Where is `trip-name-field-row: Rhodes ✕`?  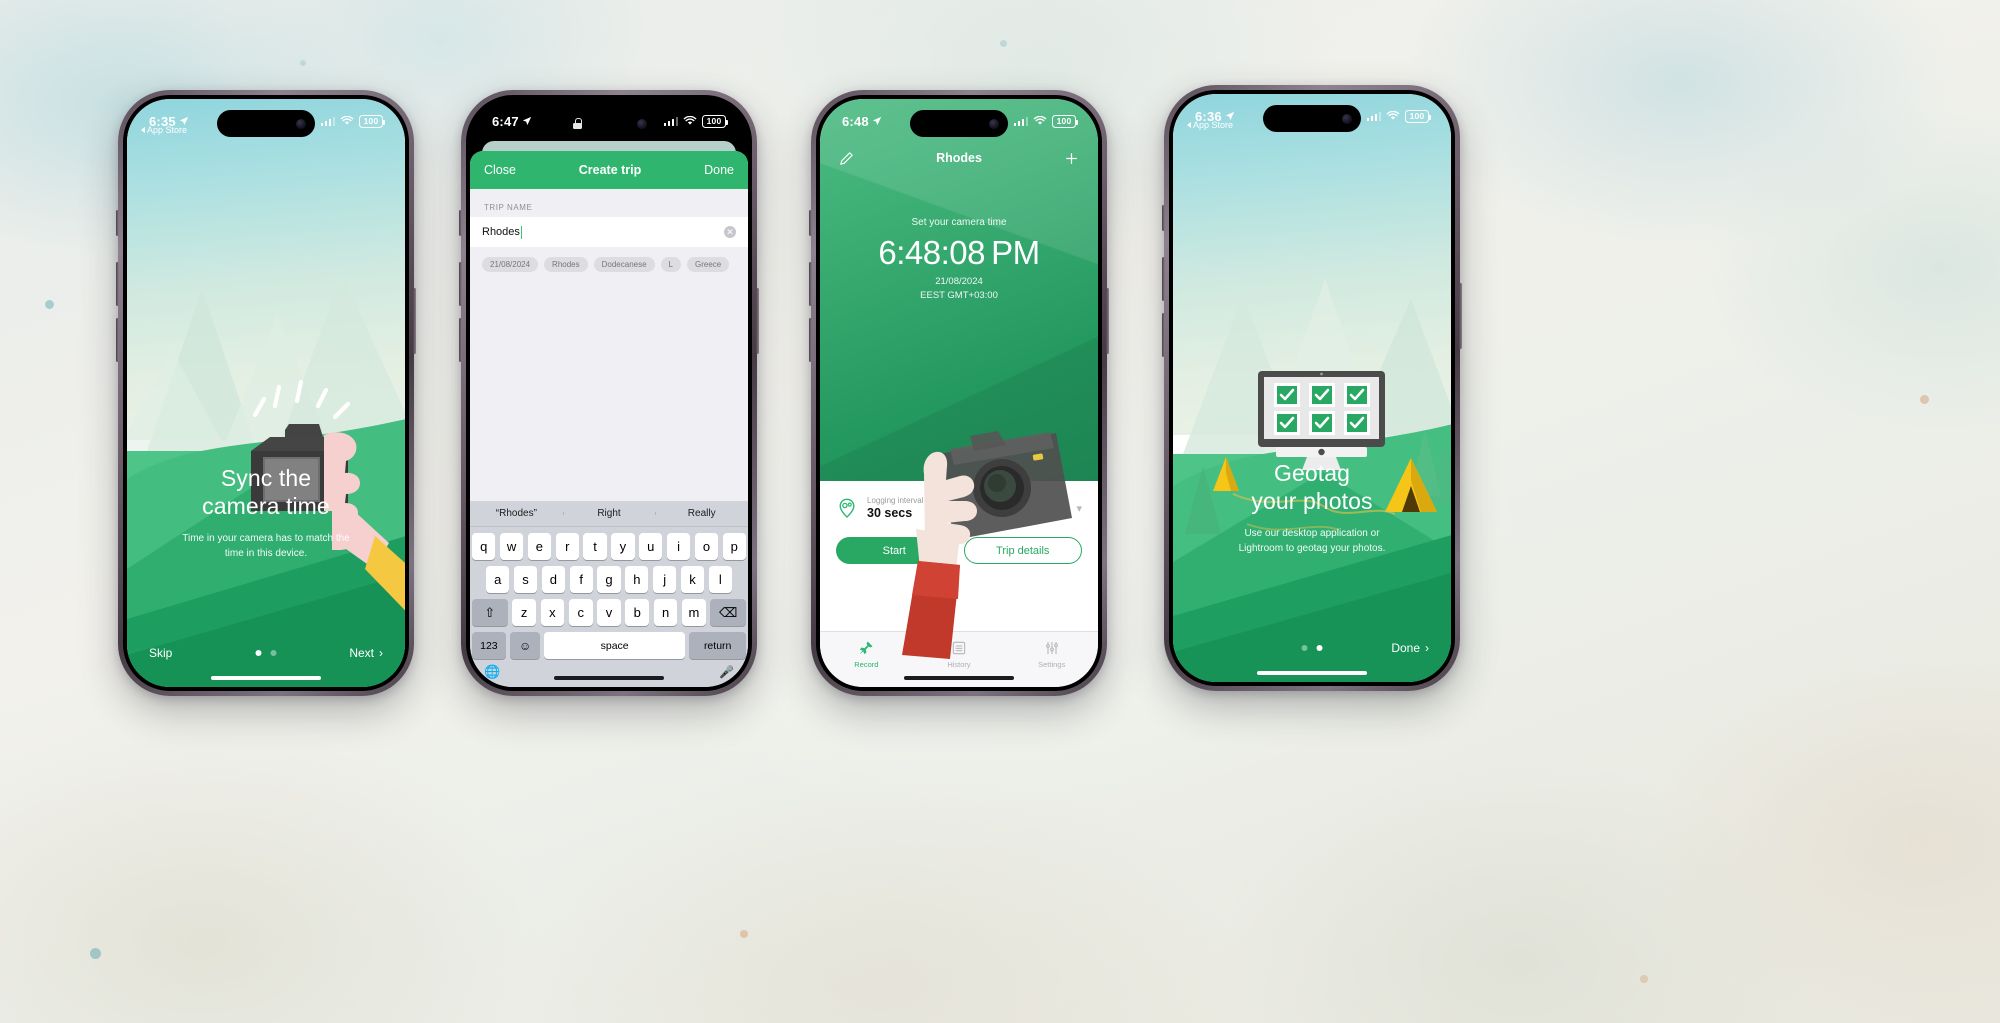
trip-name-field-row: Rhodes ✕ is located at coordinates (609, 232).